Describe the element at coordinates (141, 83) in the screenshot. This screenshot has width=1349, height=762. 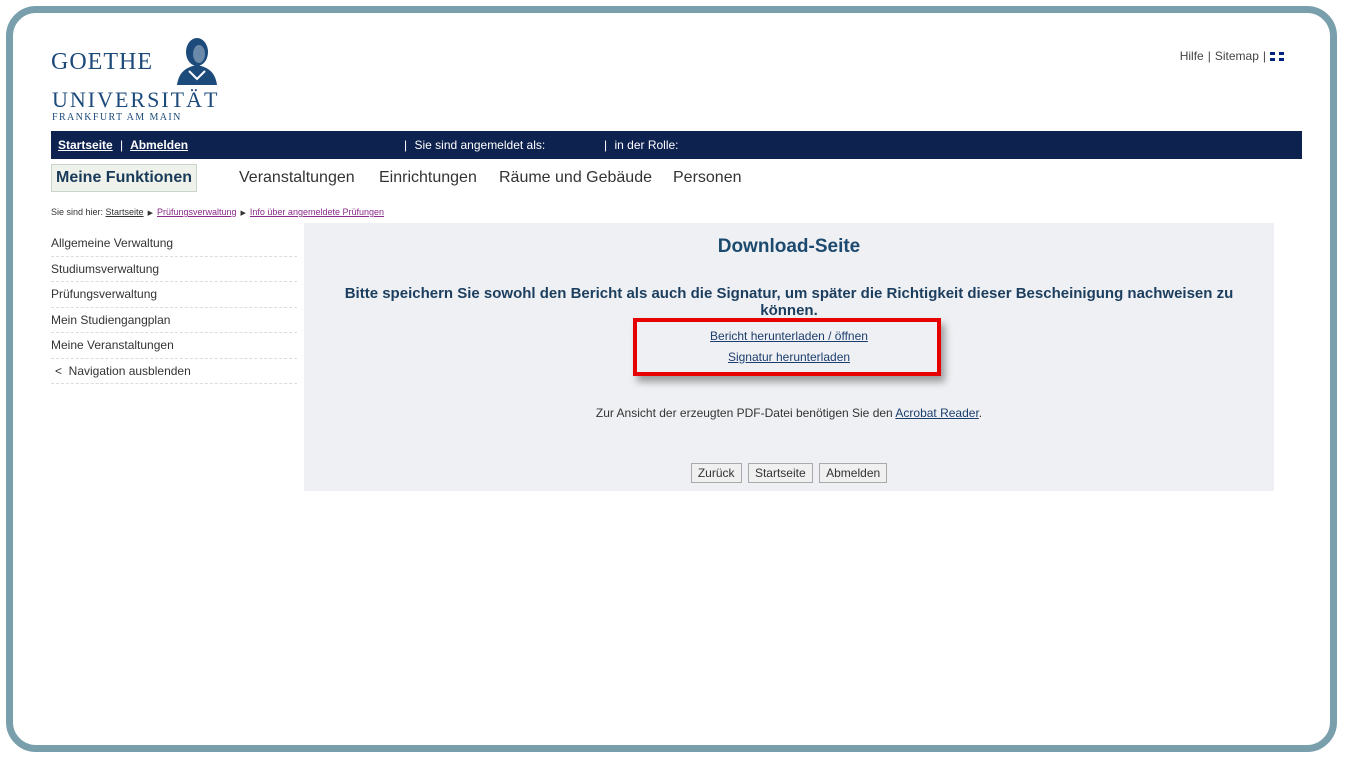
I see `university-logo: GOETHE UNIVERSITÄT FRANKFURT AM MAIN` at that location.